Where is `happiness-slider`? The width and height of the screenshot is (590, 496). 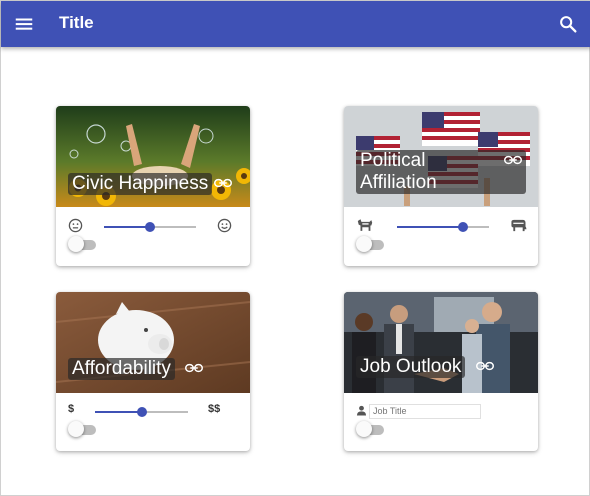
happiness-slider is located at coordinates (150, 227).